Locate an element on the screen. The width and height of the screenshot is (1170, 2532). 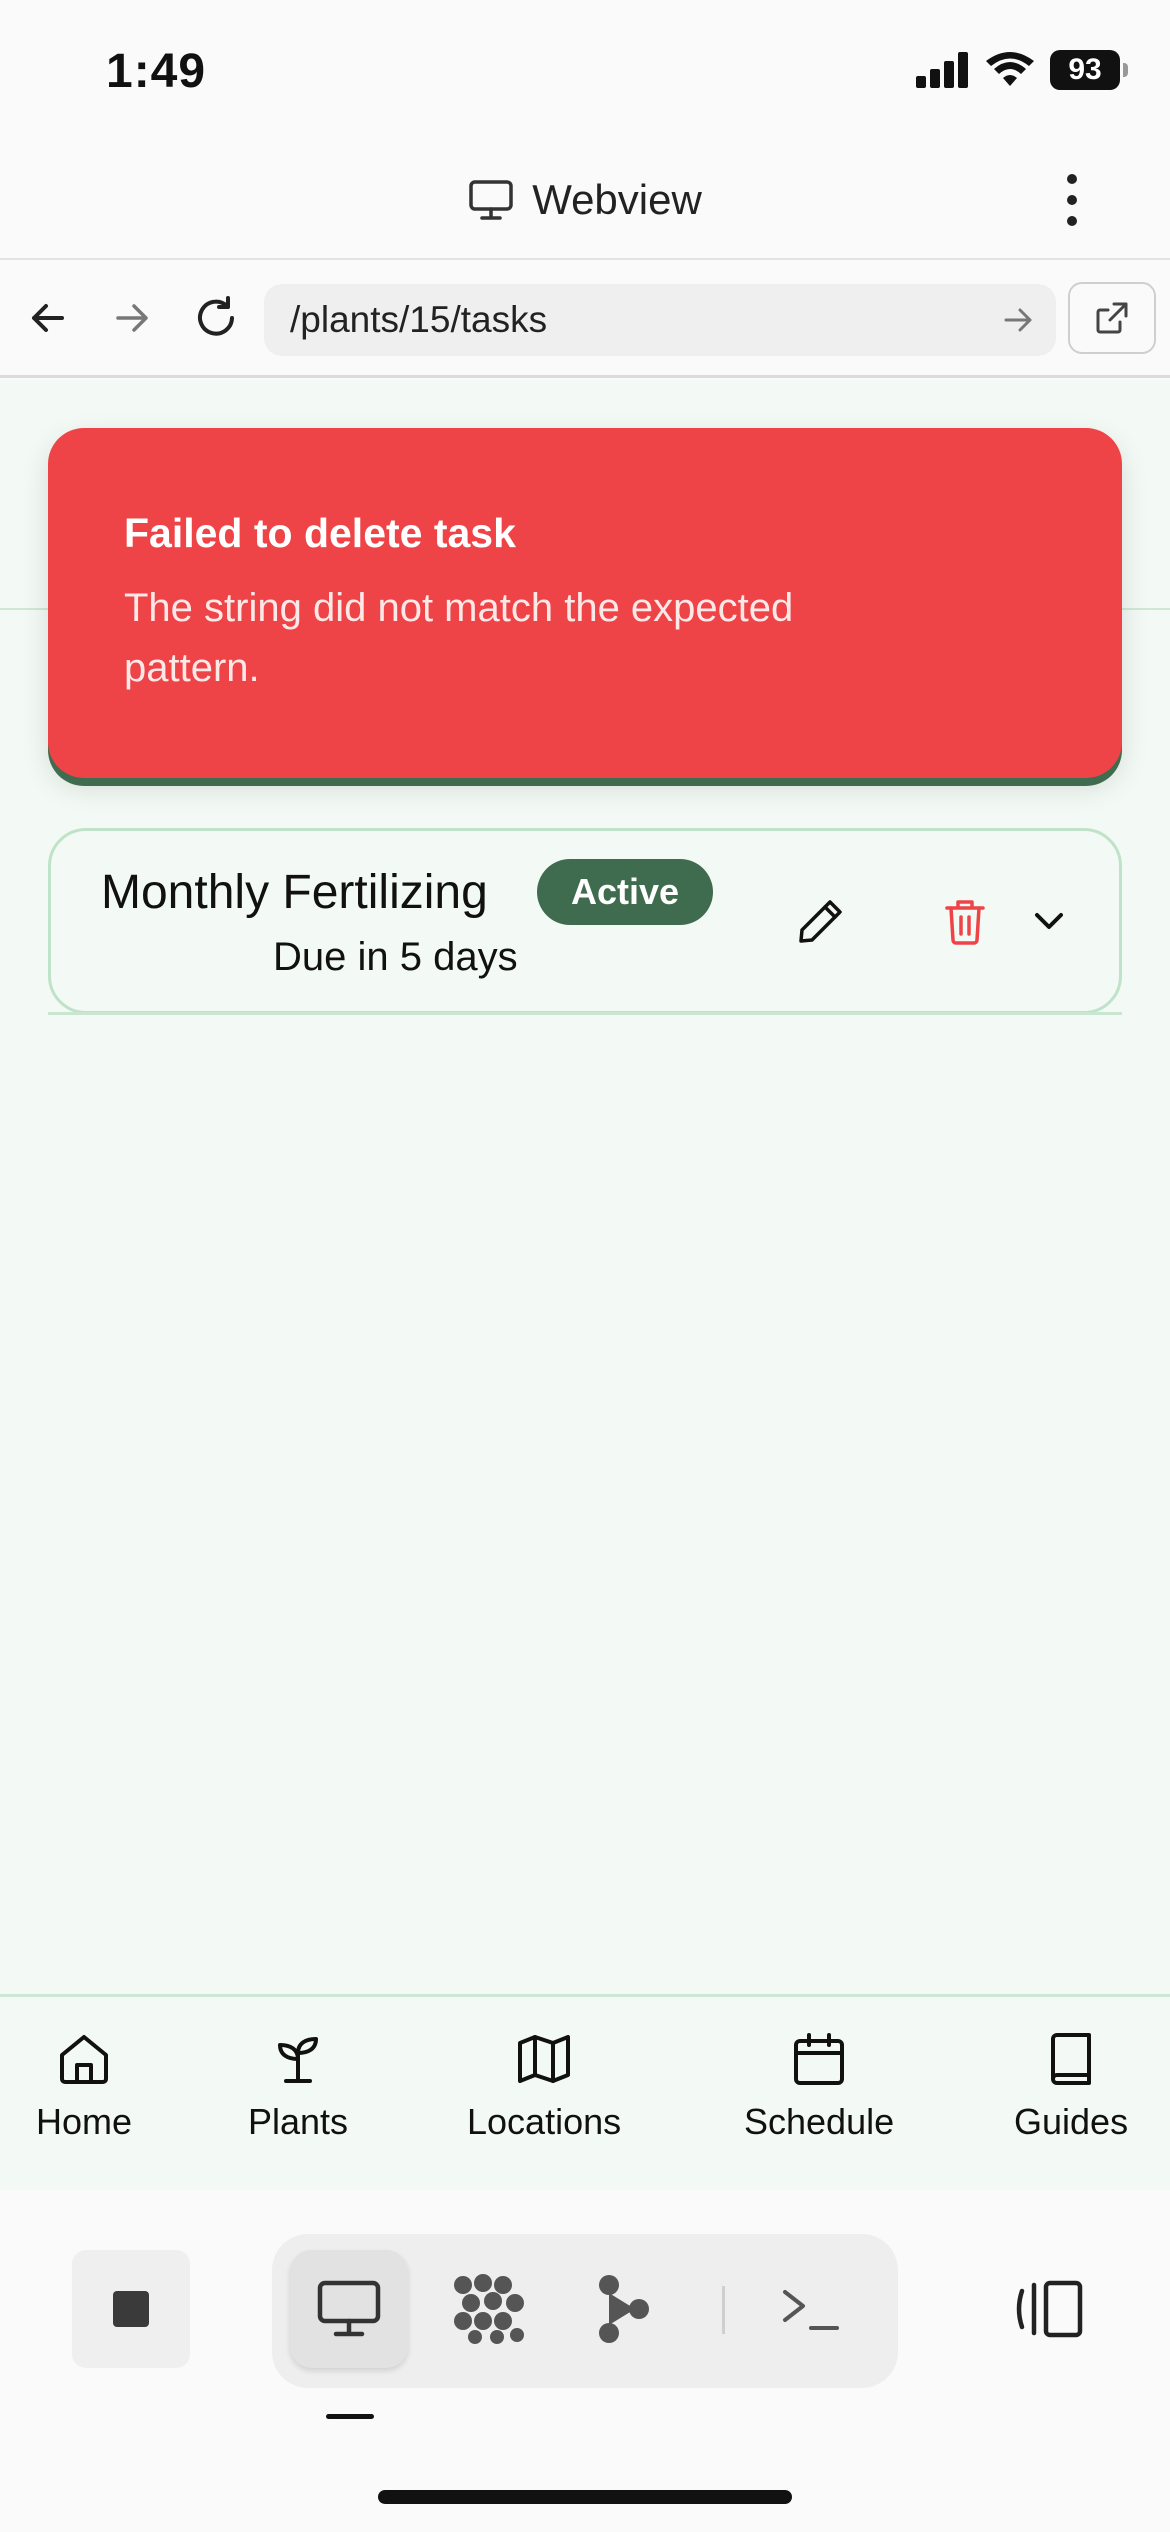
arrow-right-icon is located at coordinates (132, 318).